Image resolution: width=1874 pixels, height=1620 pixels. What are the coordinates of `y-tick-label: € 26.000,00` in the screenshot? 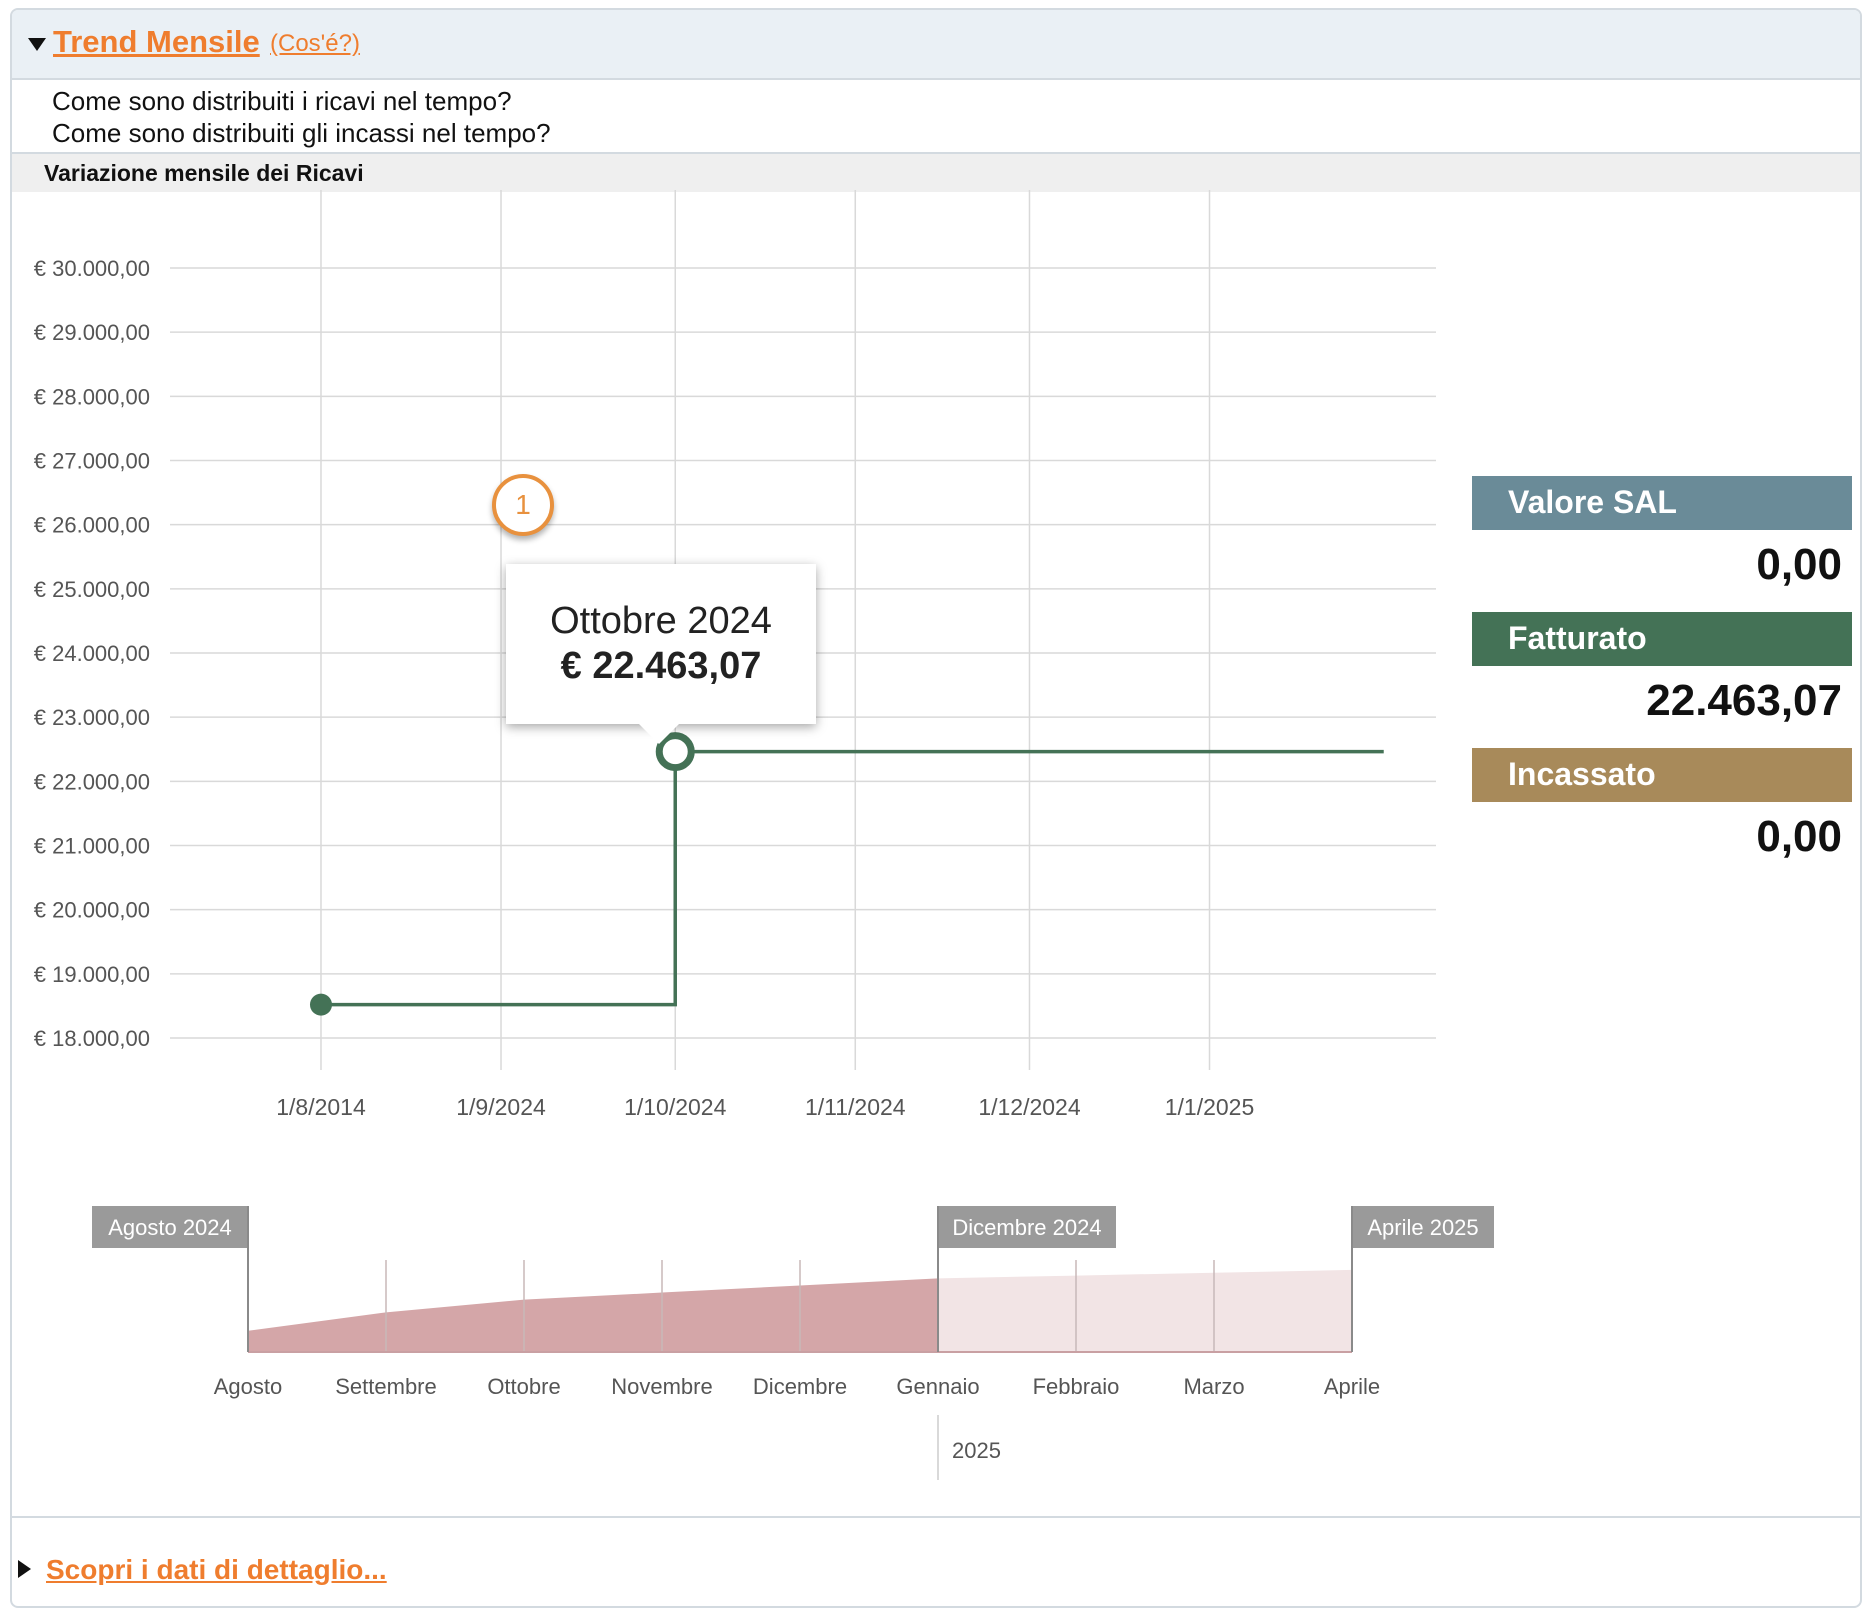 It's located at (92, 525).